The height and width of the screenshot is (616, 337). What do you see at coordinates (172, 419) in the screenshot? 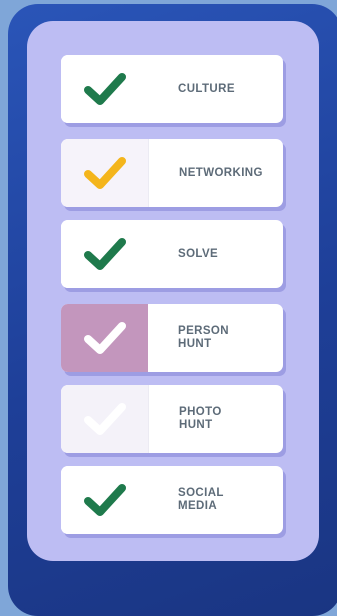
I see `item-photo-hunt: PHOTO HUNT` at bounding box center [172, 419].